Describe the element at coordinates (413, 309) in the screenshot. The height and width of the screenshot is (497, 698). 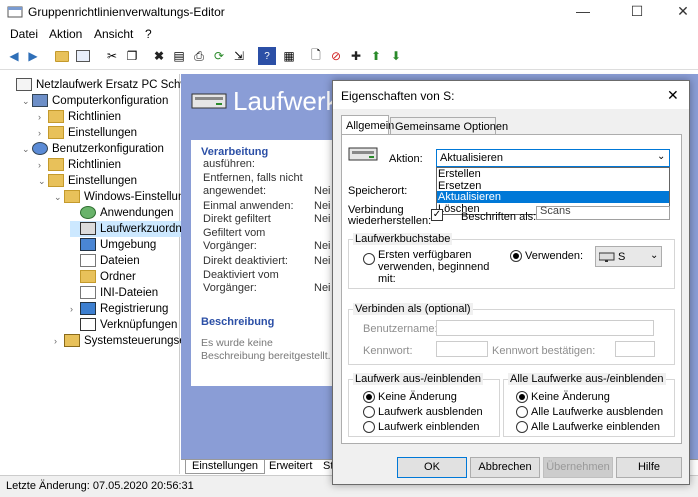
I see `connect-as-title: Verbinden als (optional)` at that location.